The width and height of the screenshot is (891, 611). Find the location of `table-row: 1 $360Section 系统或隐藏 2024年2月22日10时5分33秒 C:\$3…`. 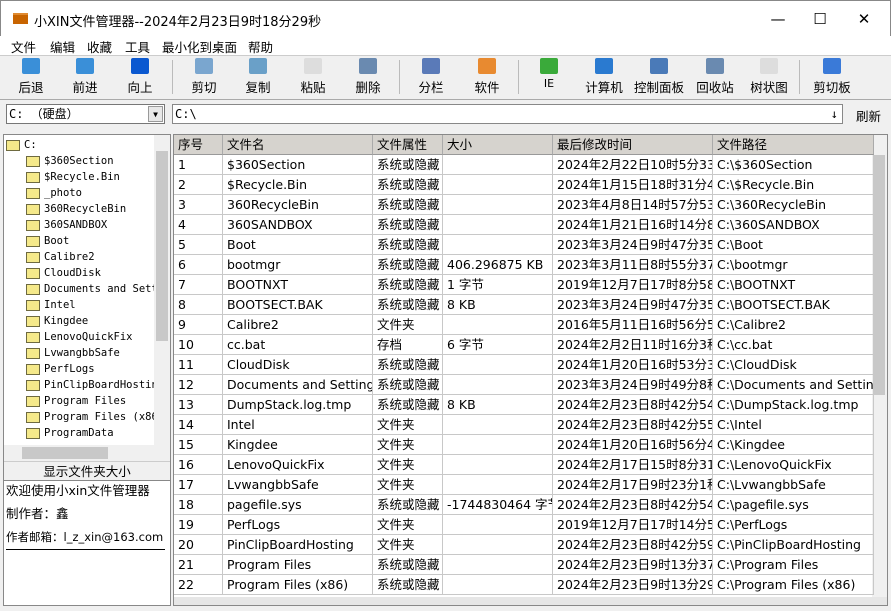

table-row: 1 $360Section 系统或隐藏 2024年2月22日10时5分33秒 C:\$3… is located at coordinates (524, 165).